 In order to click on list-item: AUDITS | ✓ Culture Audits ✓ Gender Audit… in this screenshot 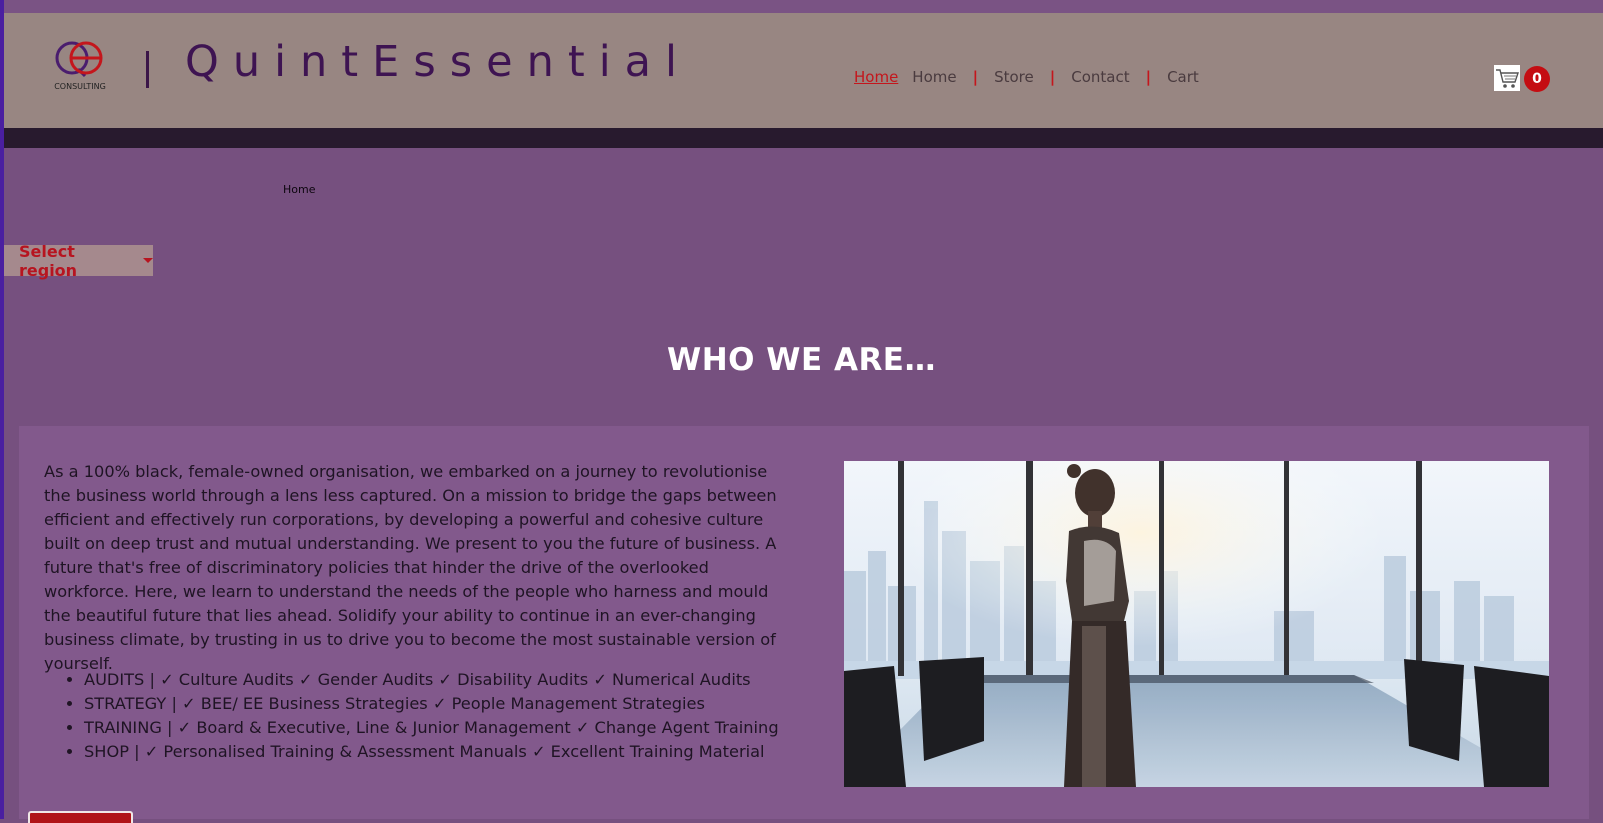, I will do `click(464, 680)`.